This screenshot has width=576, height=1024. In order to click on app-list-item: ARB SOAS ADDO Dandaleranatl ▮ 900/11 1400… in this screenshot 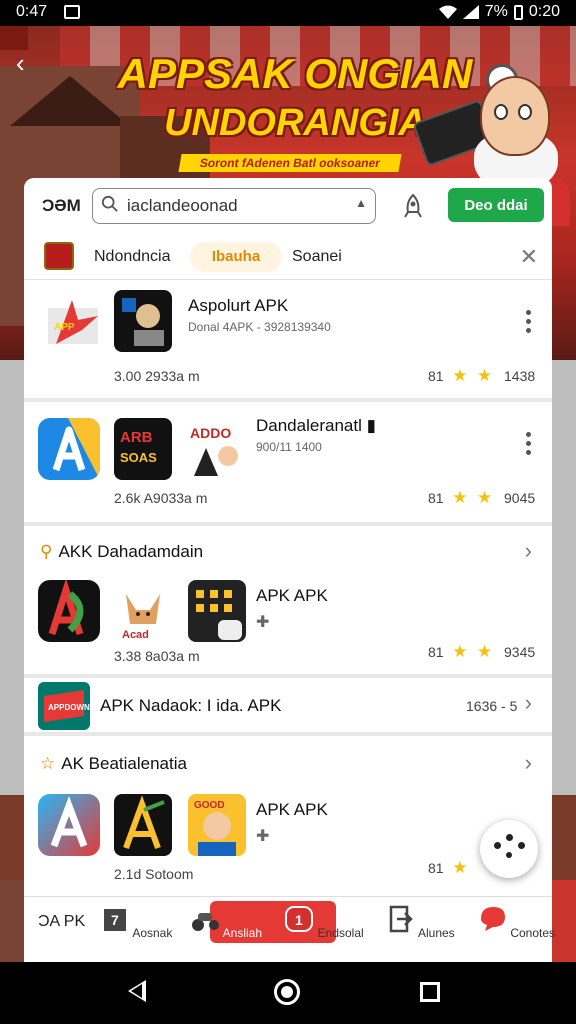, I will do `click(288, 464)`.